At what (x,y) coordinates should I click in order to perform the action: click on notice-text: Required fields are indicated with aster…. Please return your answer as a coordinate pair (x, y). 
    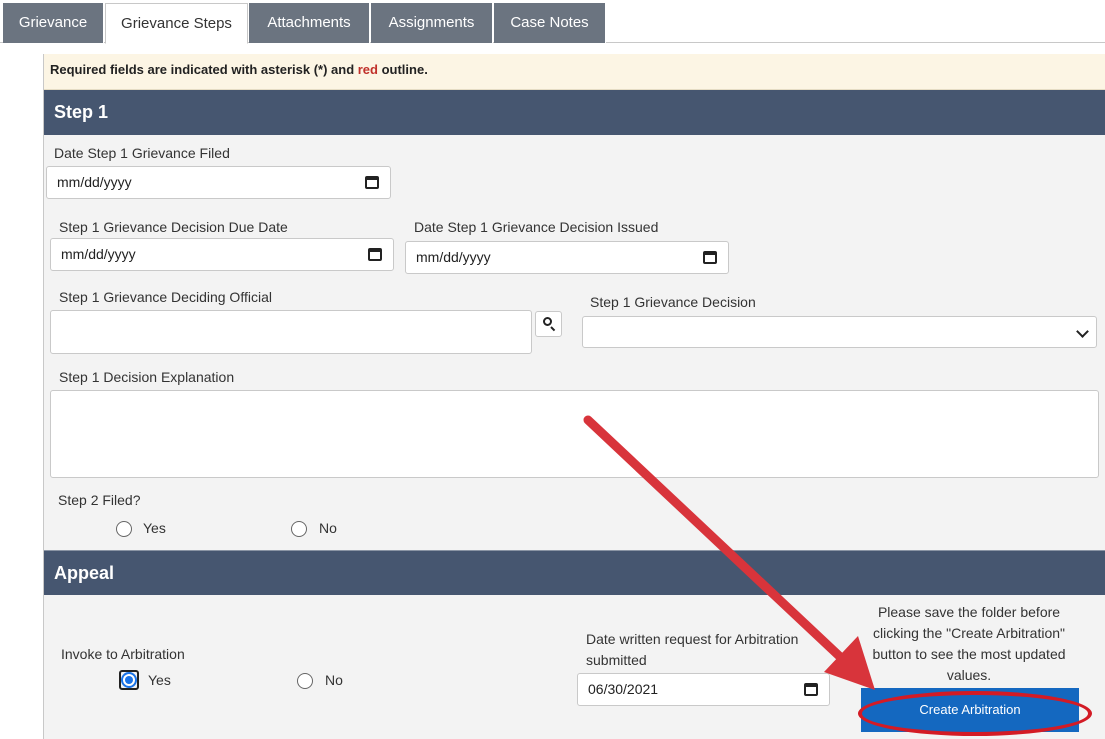
    Looking at the image, I should click on (204, 69).